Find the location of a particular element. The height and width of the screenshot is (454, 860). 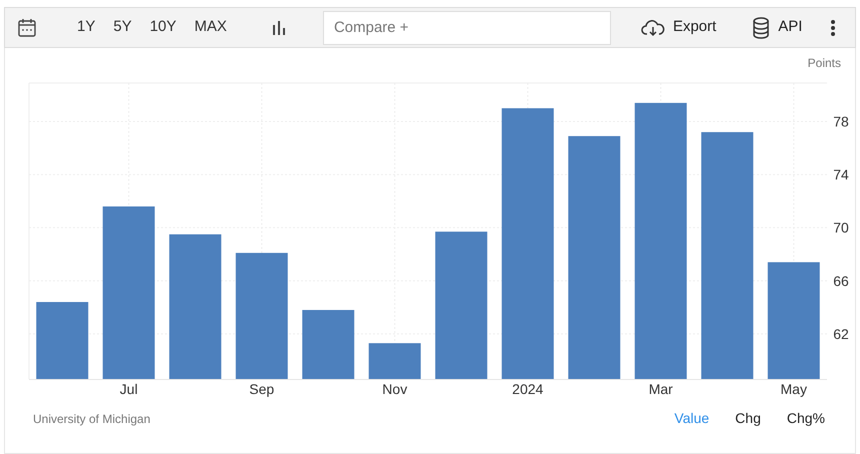

x-axis-label: Sep is located at coordinates (261, 389).